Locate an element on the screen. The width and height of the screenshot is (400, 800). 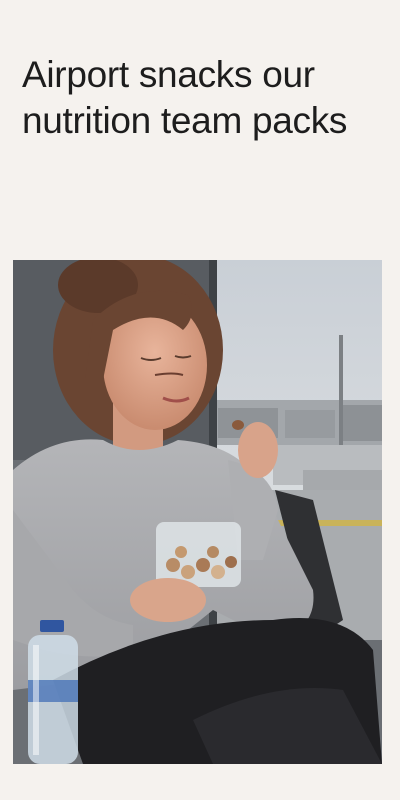
nut-container is located at coordinates (198, 554).